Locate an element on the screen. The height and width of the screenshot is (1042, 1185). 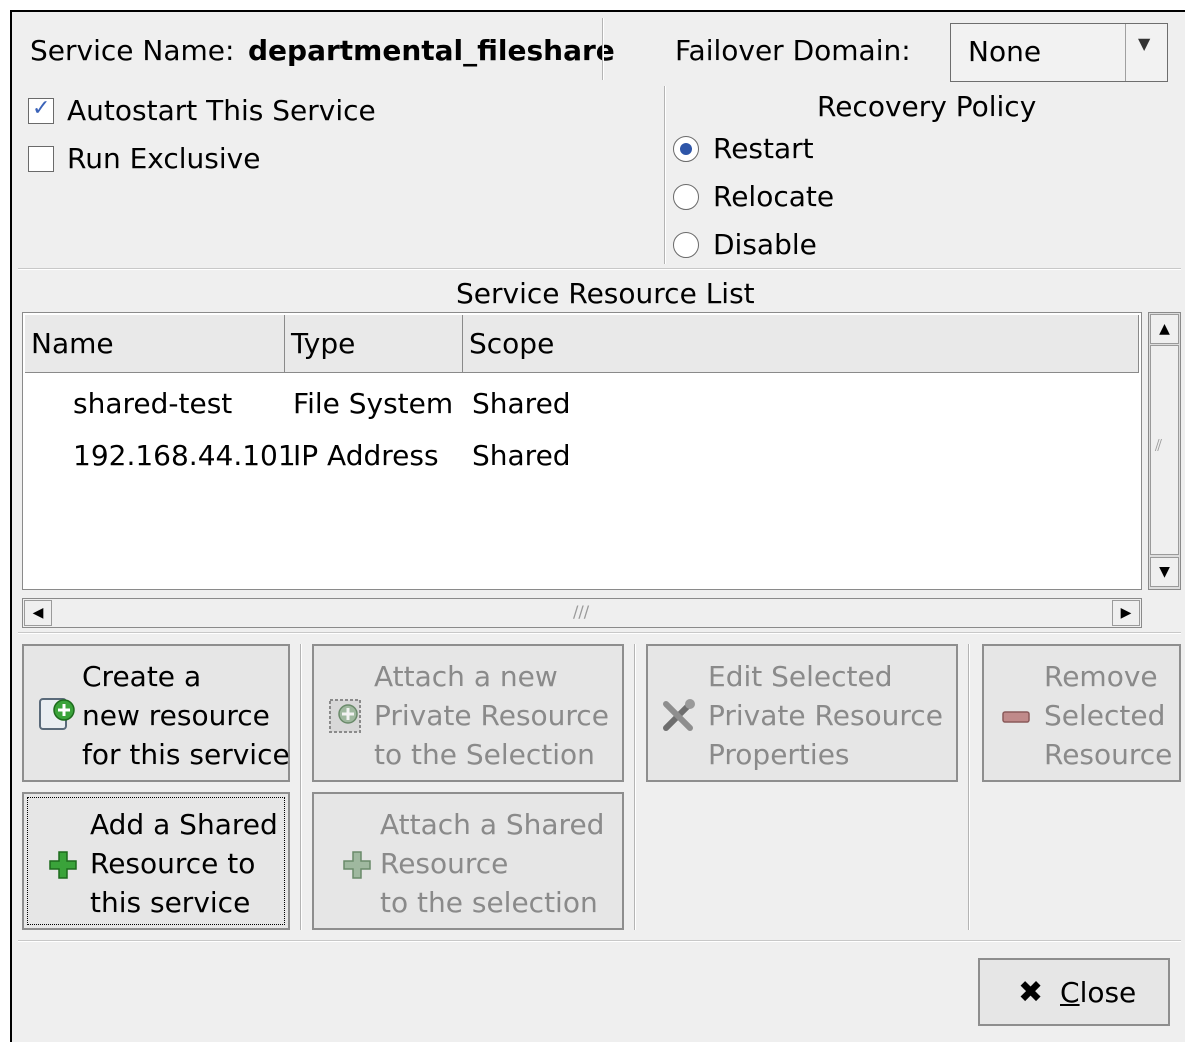
recovery-disable-label: Disable is located at coordinates (765, 244).